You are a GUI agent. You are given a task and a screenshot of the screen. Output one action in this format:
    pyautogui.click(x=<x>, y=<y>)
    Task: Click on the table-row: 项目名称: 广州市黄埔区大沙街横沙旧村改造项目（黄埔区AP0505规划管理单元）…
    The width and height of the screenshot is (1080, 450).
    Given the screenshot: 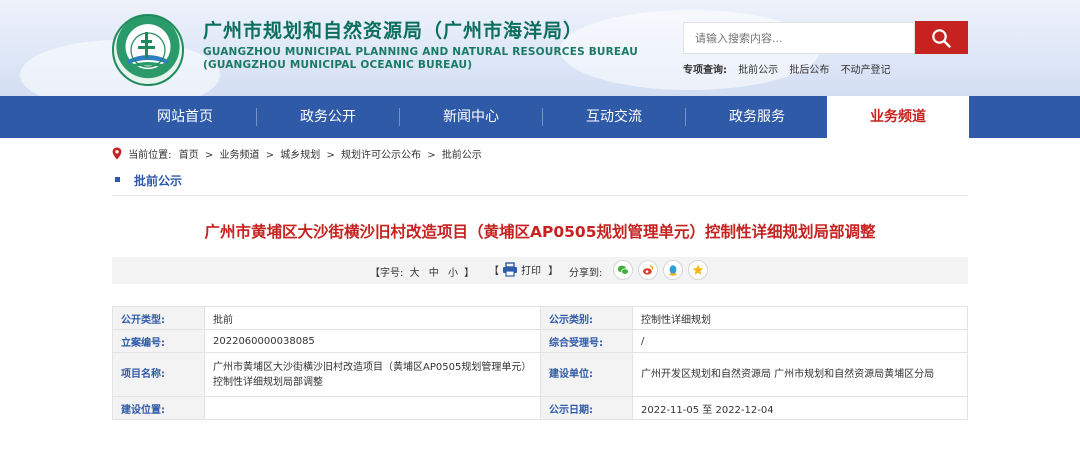 What is the action you would take?
    pyautogui.click(x=540, y=374)
    